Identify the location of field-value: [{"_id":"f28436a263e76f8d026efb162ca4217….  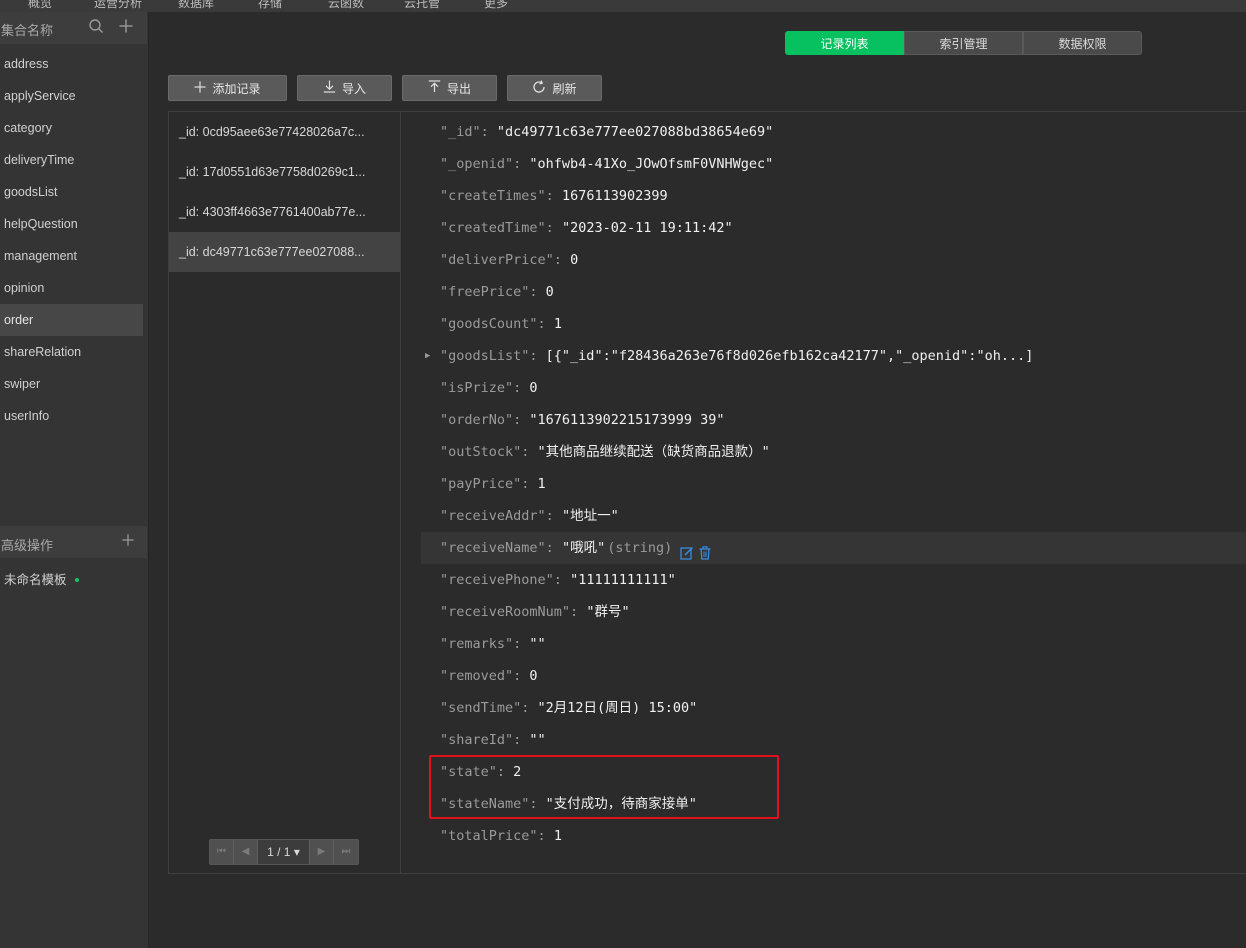
(789, 356).